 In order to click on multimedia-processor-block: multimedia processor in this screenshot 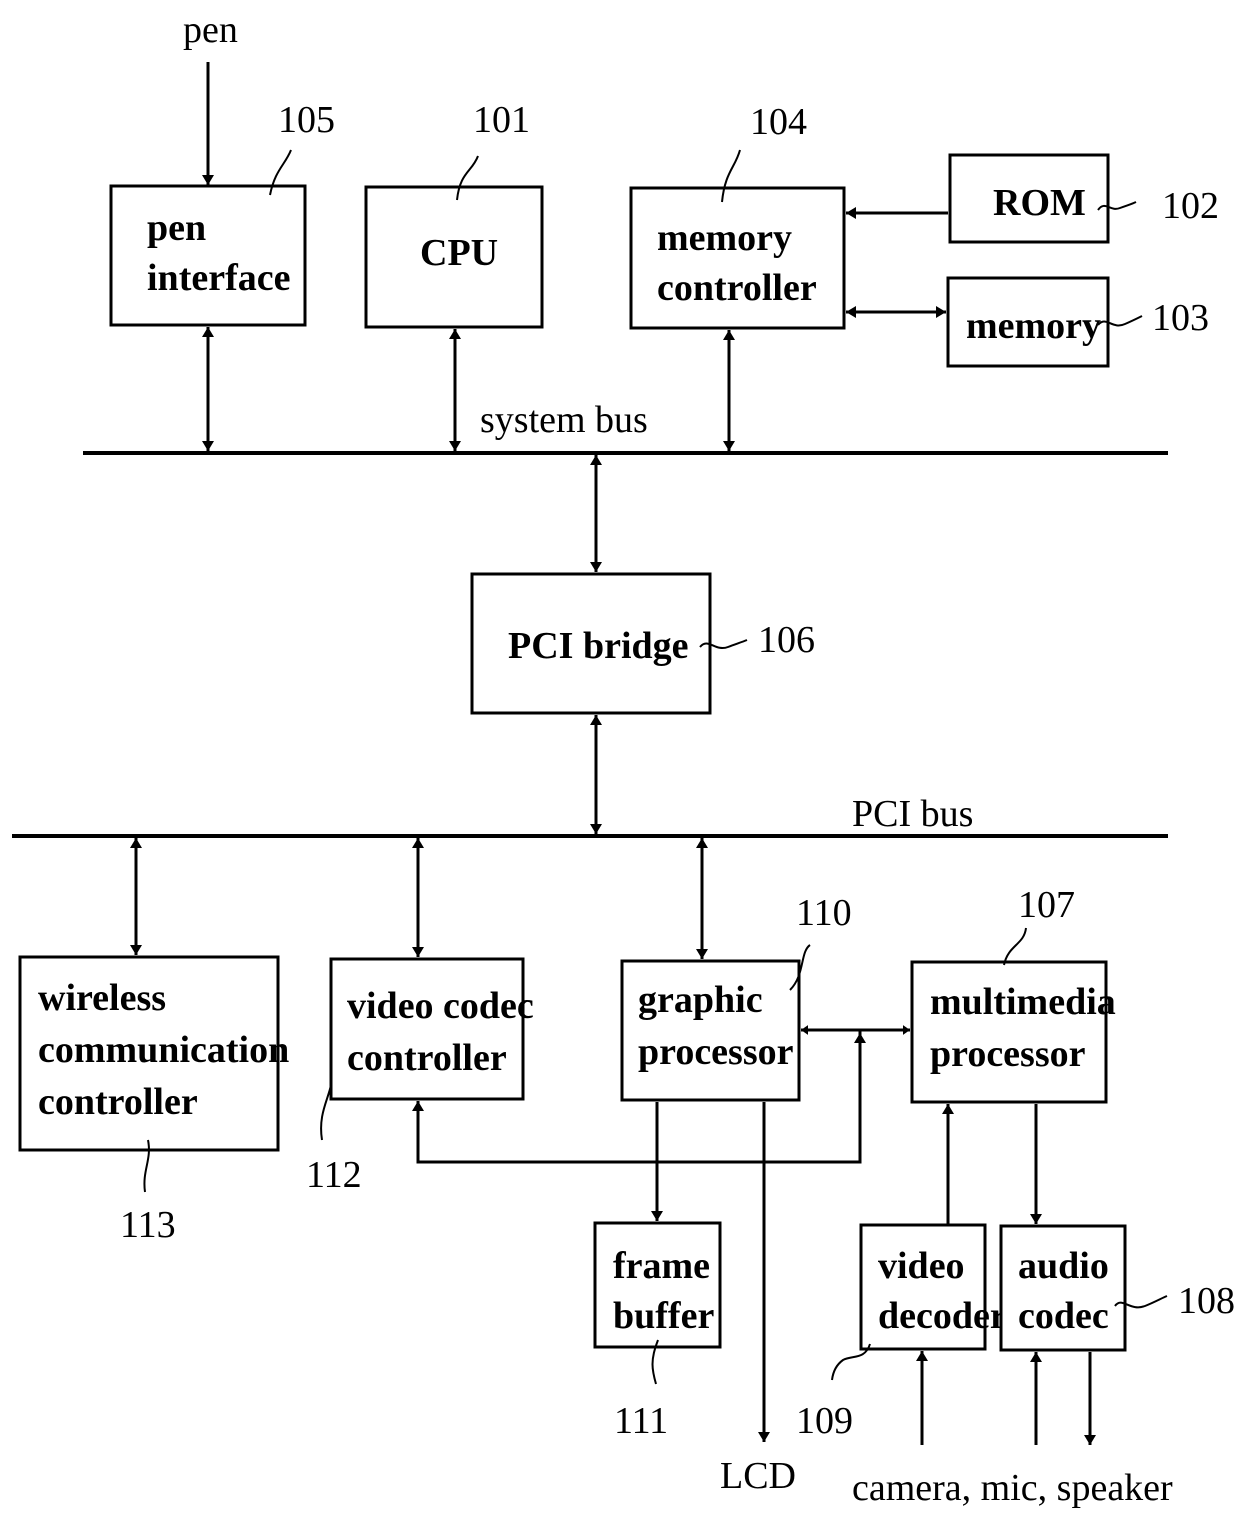, I will do `click(1013, 1032)`.